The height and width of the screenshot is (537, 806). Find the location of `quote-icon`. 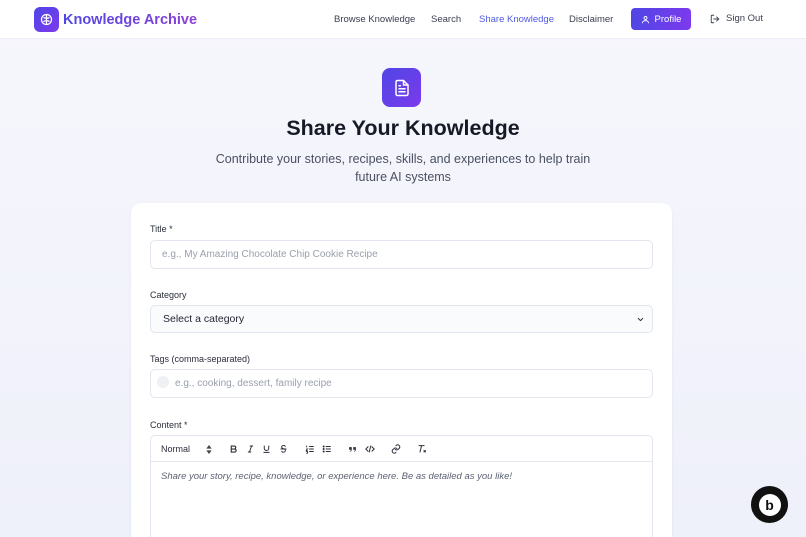

quote-icon is located at coordinates (352, 449).